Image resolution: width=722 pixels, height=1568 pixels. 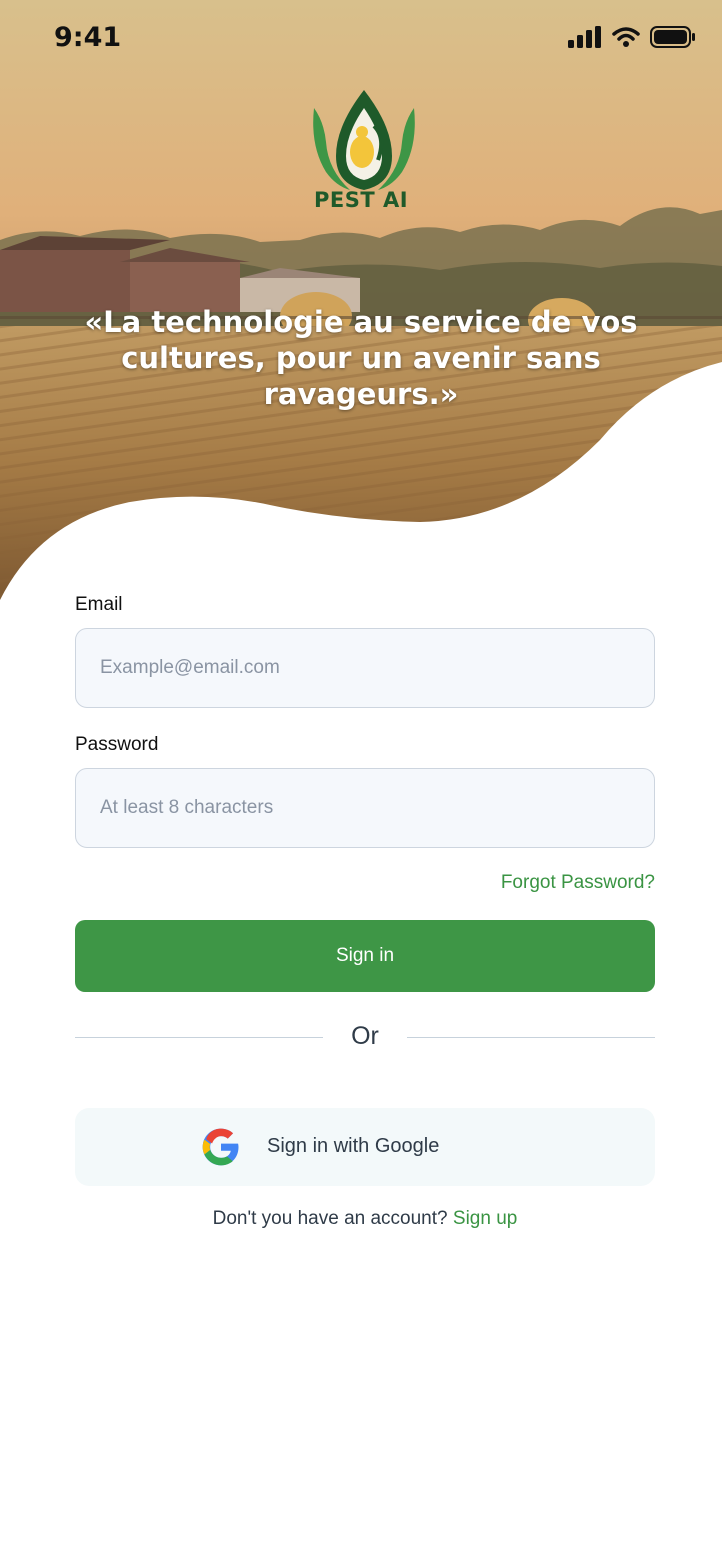 What do you see at coordinates (672, 37) in the screenshot?
I see `battery-icon` at bounding box center [672, 37].